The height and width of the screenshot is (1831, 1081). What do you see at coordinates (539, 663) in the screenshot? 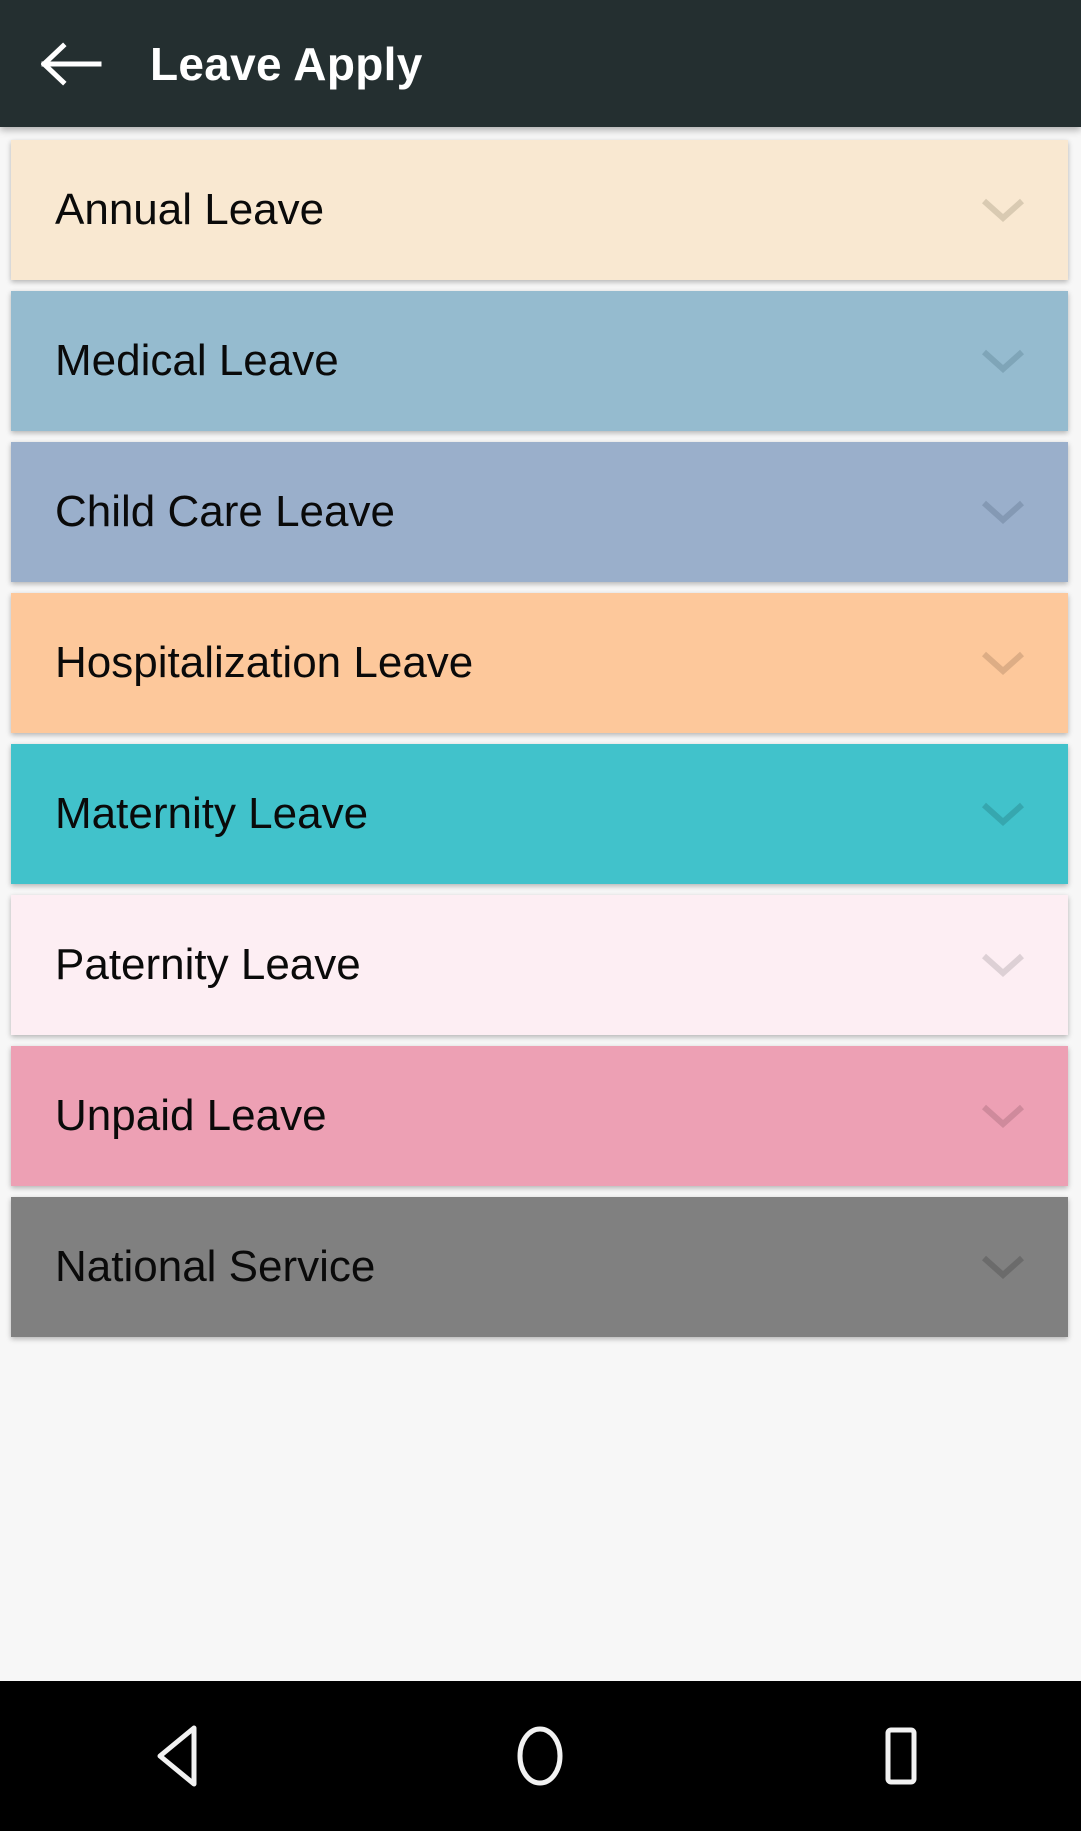
I see `list-item: Hospitalization Leave` at bounding box center [539, 663].